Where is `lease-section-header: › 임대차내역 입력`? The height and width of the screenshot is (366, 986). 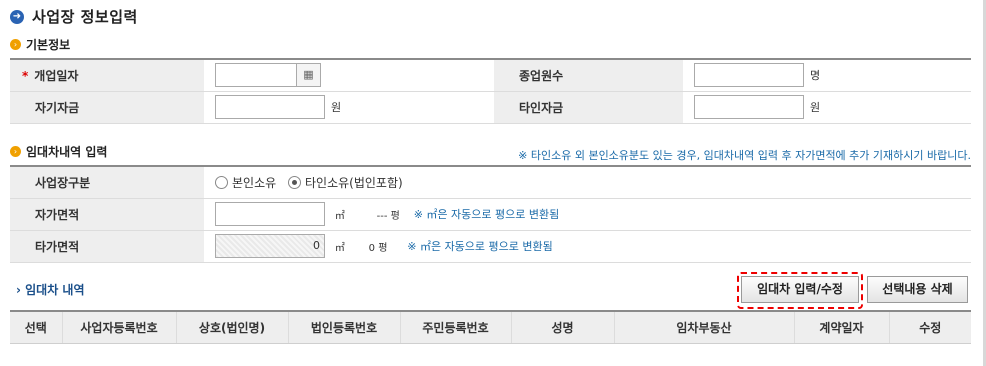 lease-section-header: › 임대차내역 입력 is located at coordinates (58, 151).